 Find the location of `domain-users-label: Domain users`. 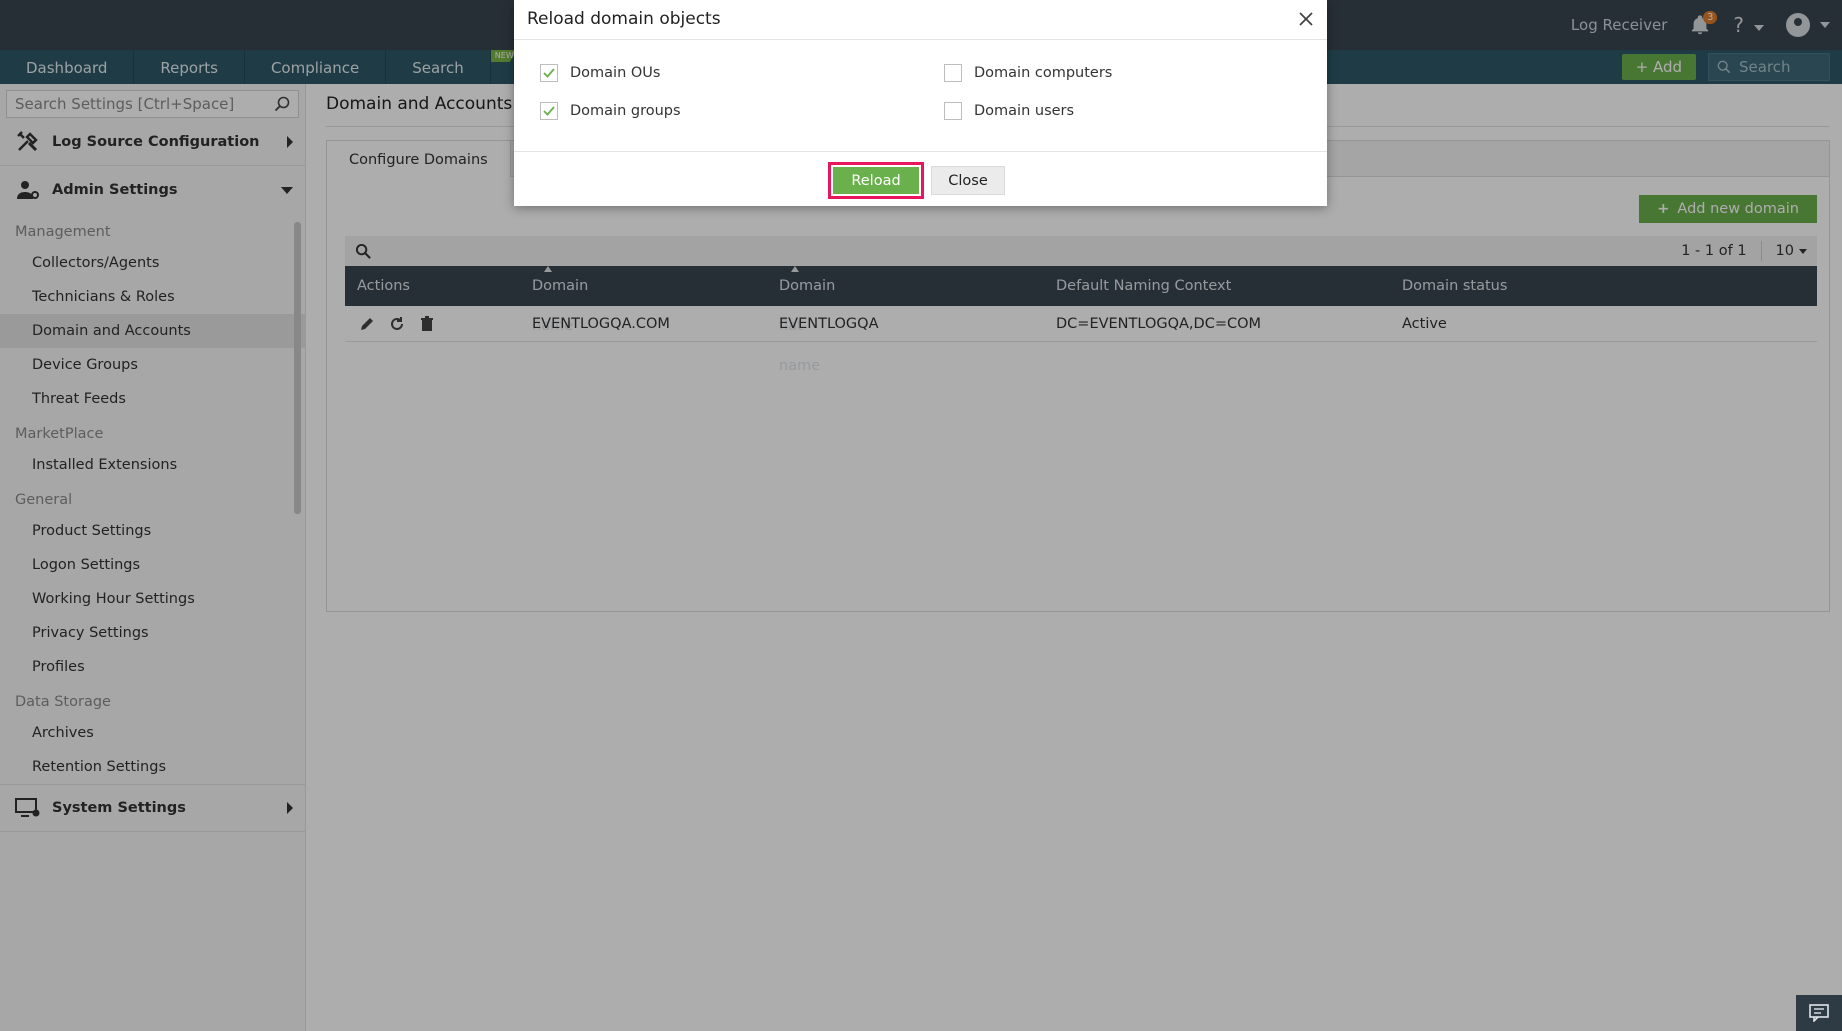

domain-users-label: Domain users is located at coordinates (1024, 111).